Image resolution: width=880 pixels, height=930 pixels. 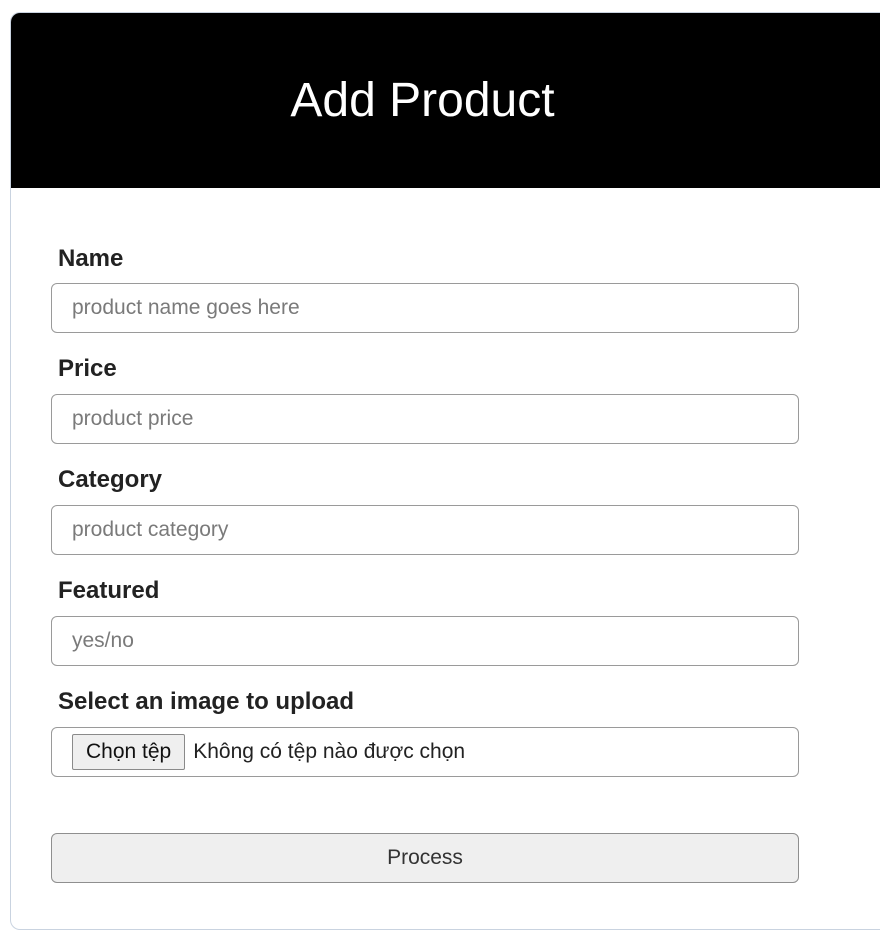 What do you see at coordinates (422, 100) in the screenshot?
I see `page-title: Add Product` at bounding box center [422, 100].